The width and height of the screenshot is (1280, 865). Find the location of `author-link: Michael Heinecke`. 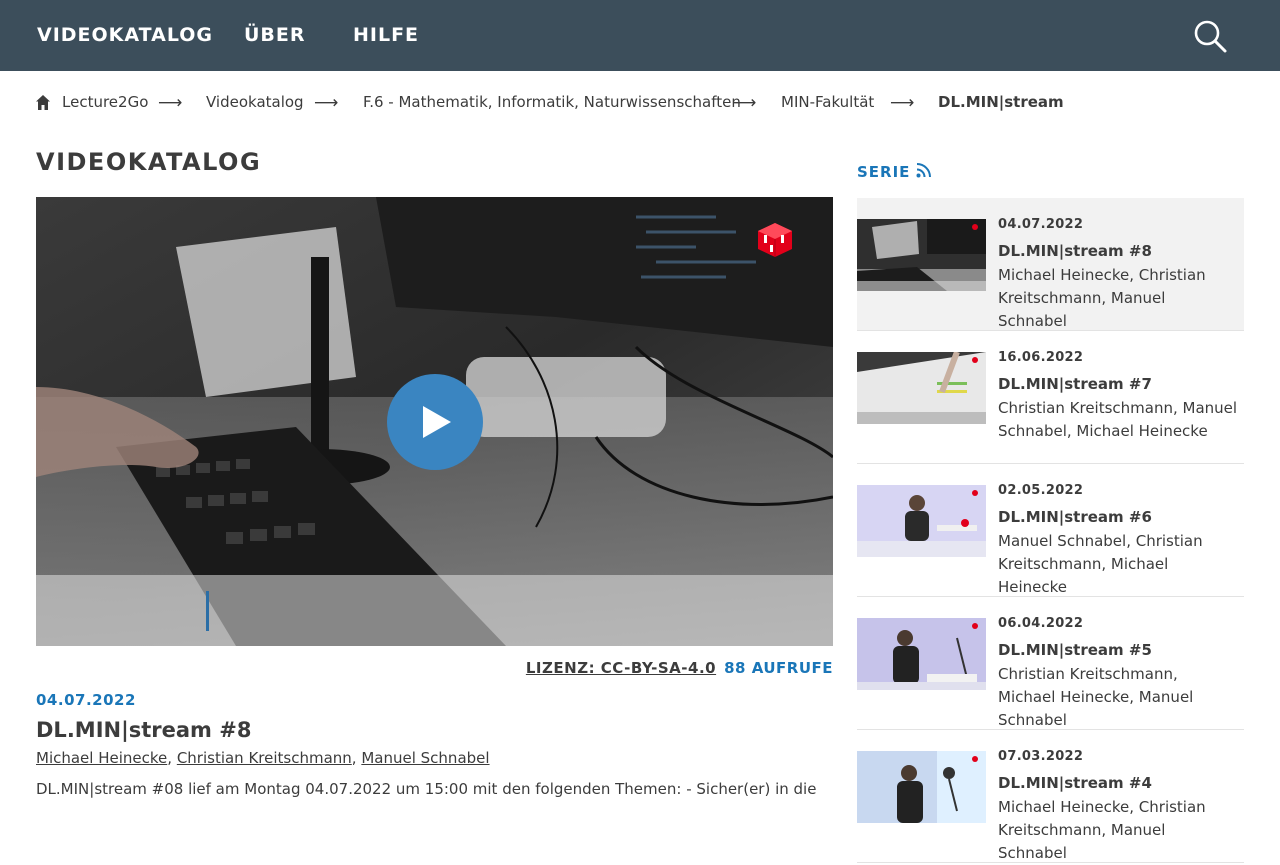

author-link: Michael Heinecke is located at coordinates (101, 758).